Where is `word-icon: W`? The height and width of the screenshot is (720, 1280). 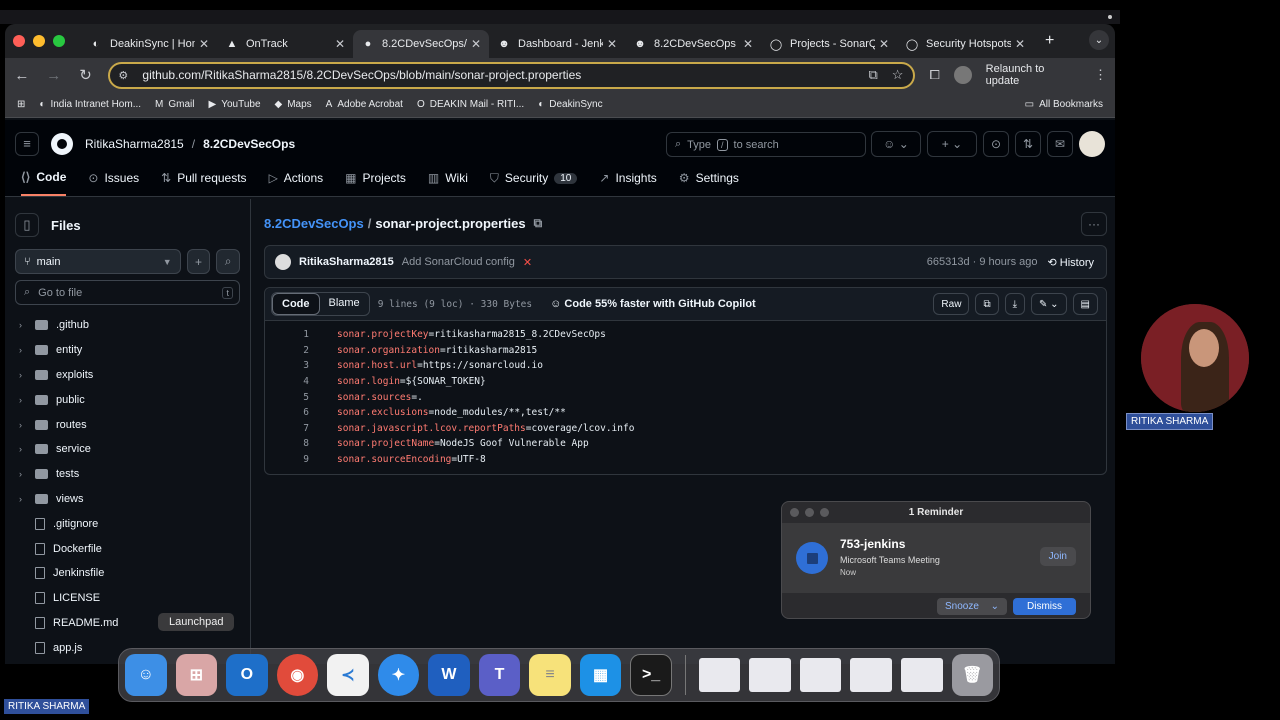 word-icon: W is located at coordinates (449, 675).